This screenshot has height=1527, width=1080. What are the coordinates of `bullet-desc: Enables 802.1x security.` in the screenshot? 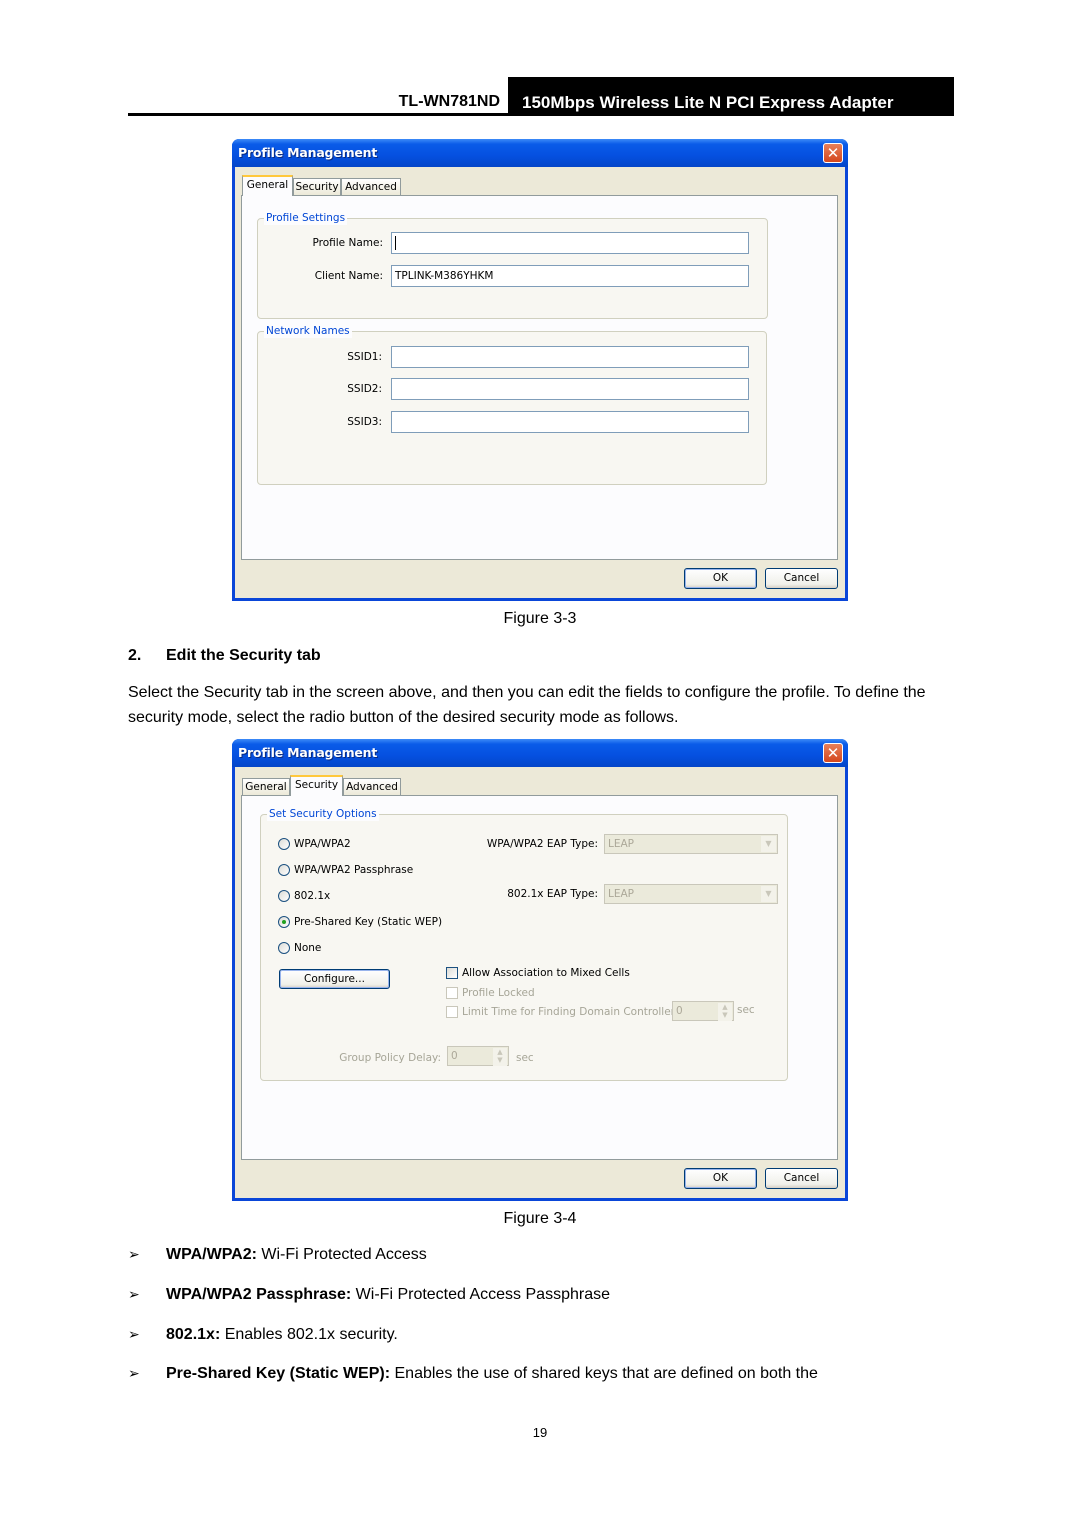 It's located at (309, 1334).